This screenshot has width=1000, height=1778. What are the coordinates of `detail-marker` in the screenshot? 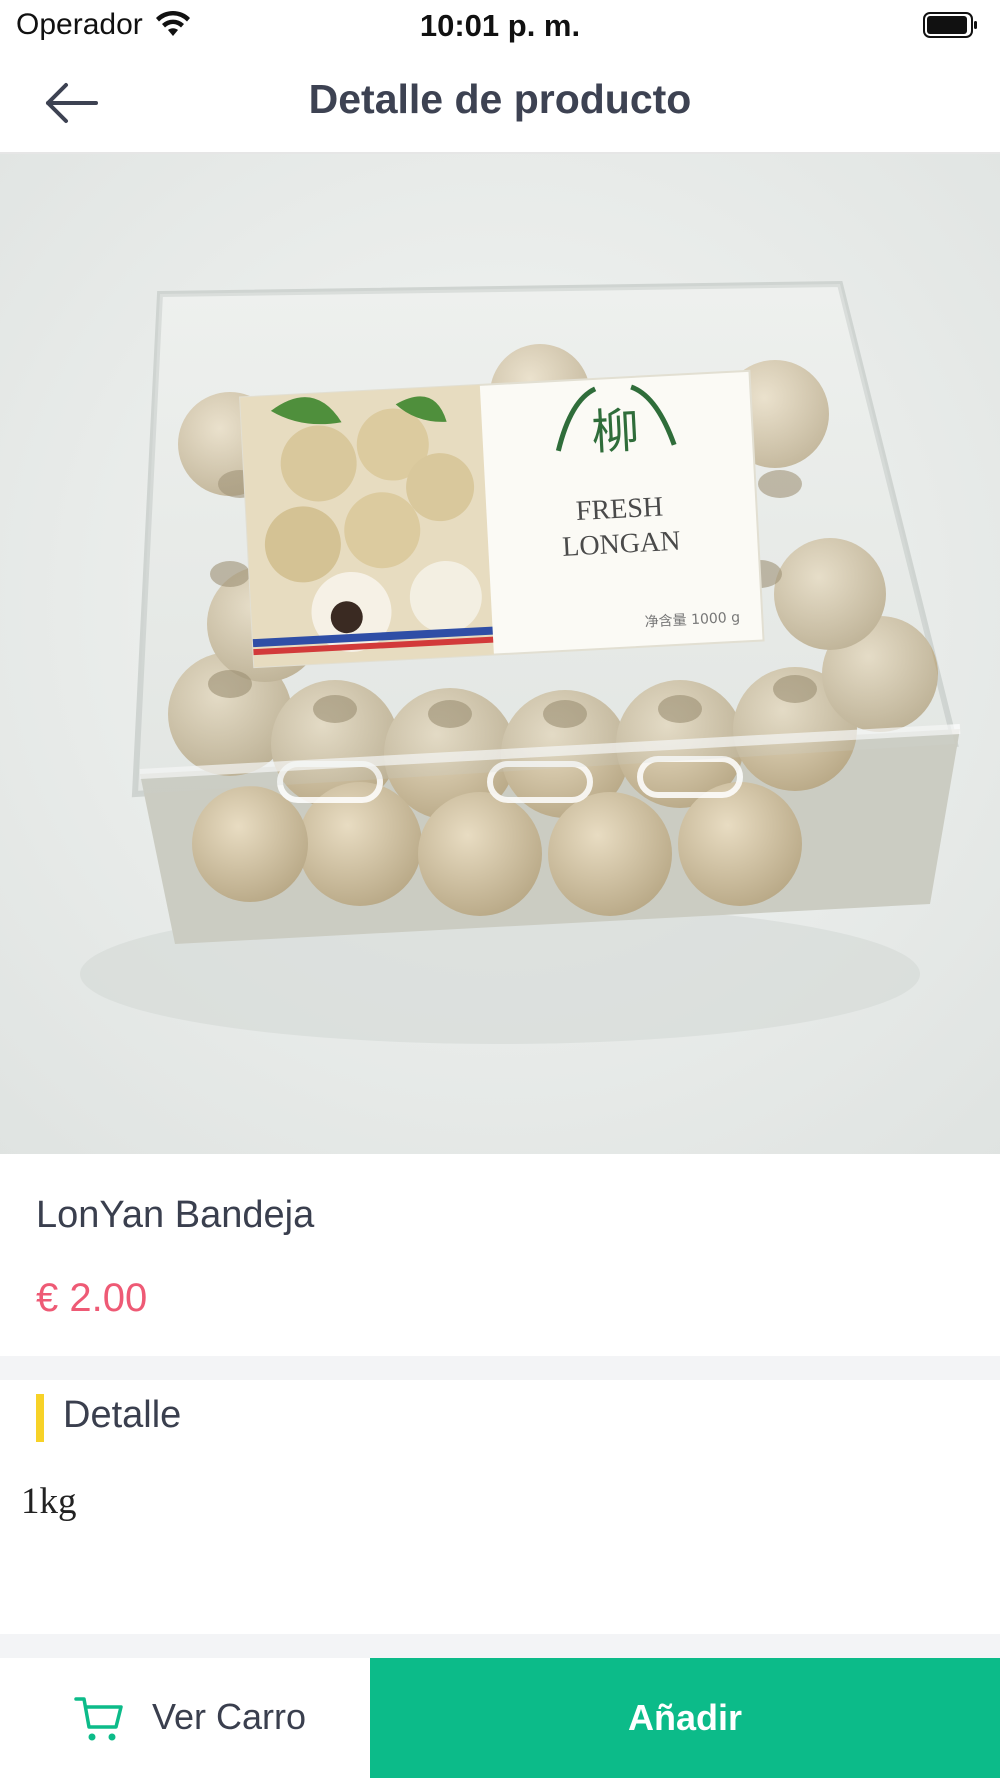 It's located at (40, 1418).